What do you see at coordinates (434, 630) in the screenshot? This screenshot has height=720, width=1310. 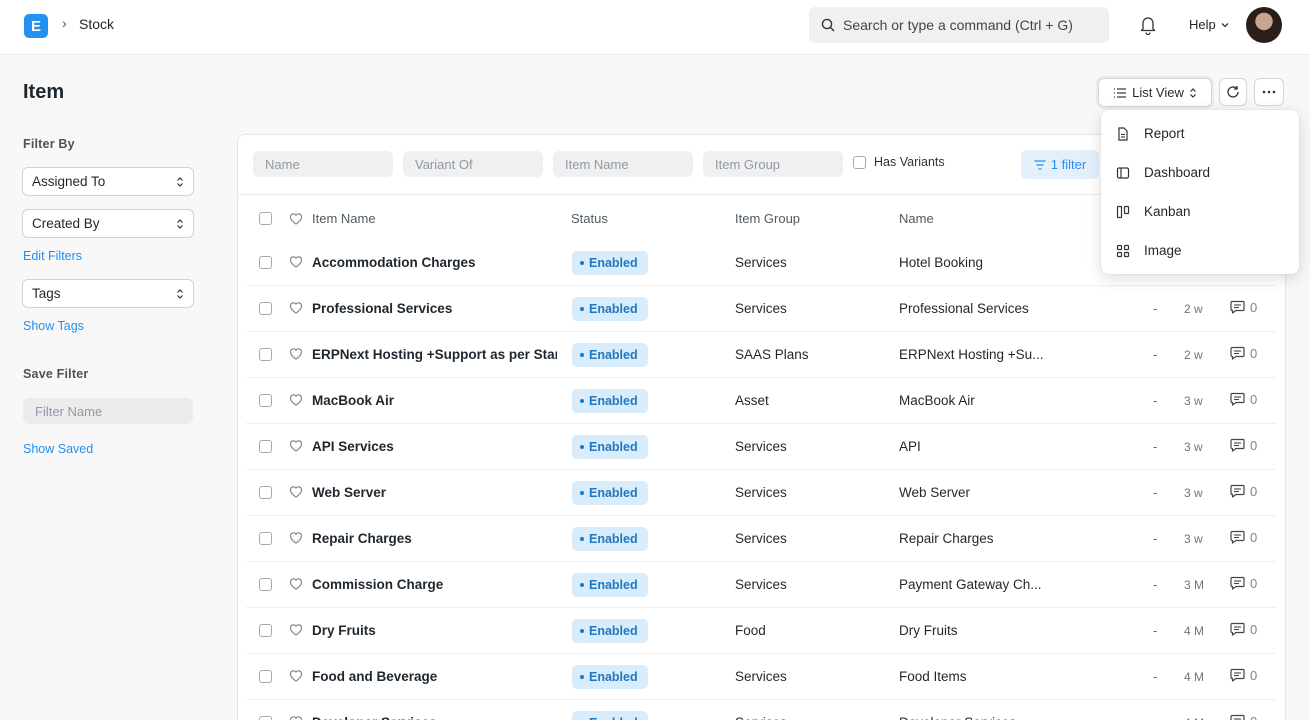 I see `item-name-link: Dry Fruits` at bounding box center [434, 630].